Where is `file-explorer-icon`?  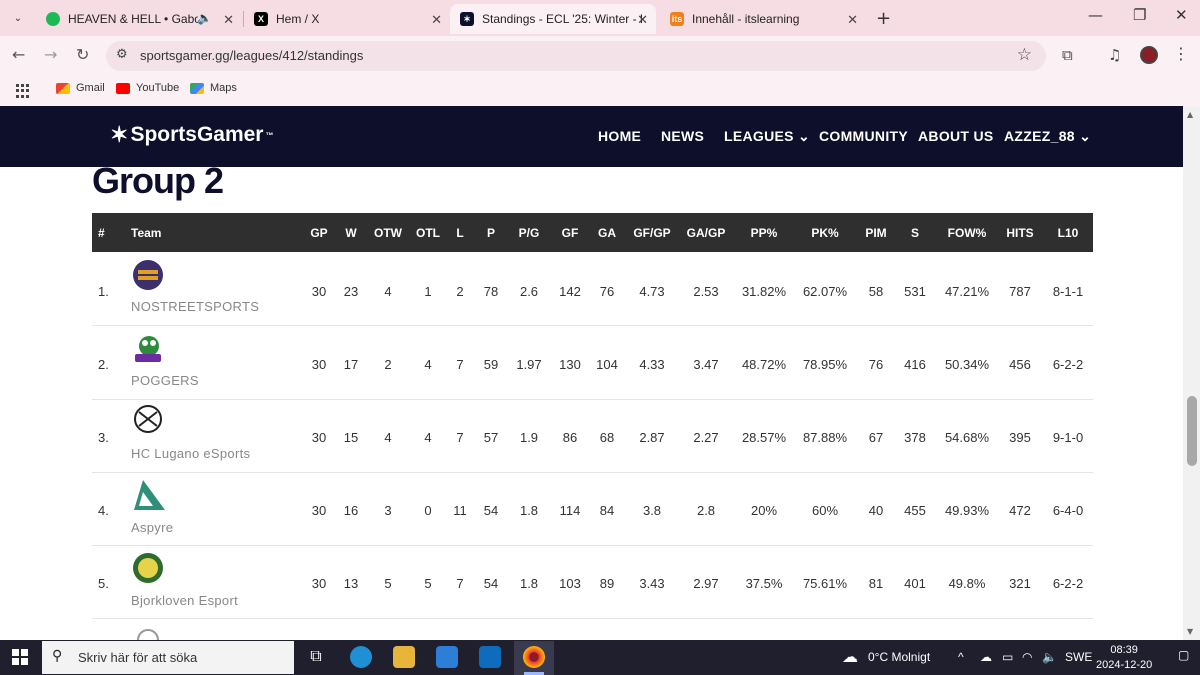
file-explorer-icon is located at coordinates (404, 657).